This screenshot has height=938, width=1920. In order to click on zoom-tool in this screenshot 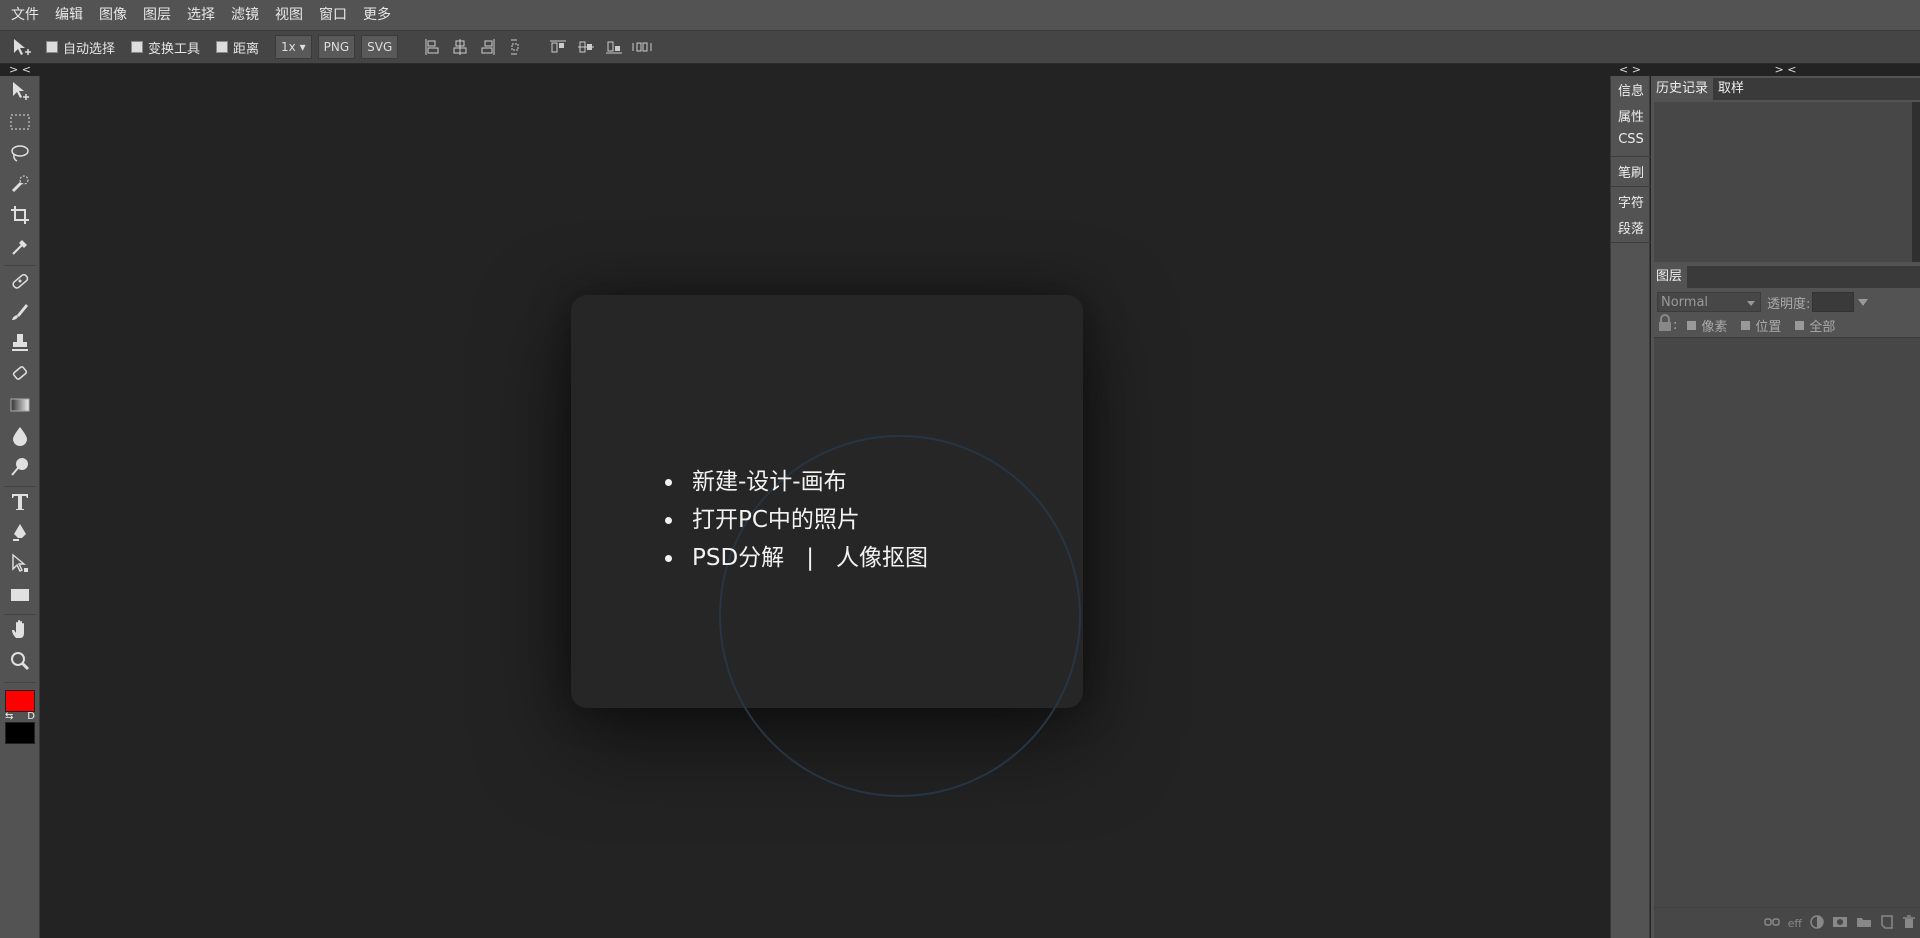, I will do `click(20, 663)`.